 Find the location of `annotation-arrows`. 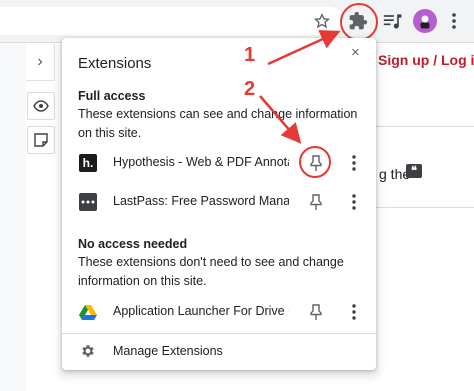

annotation-arrows is located at coordinates (300, 87).